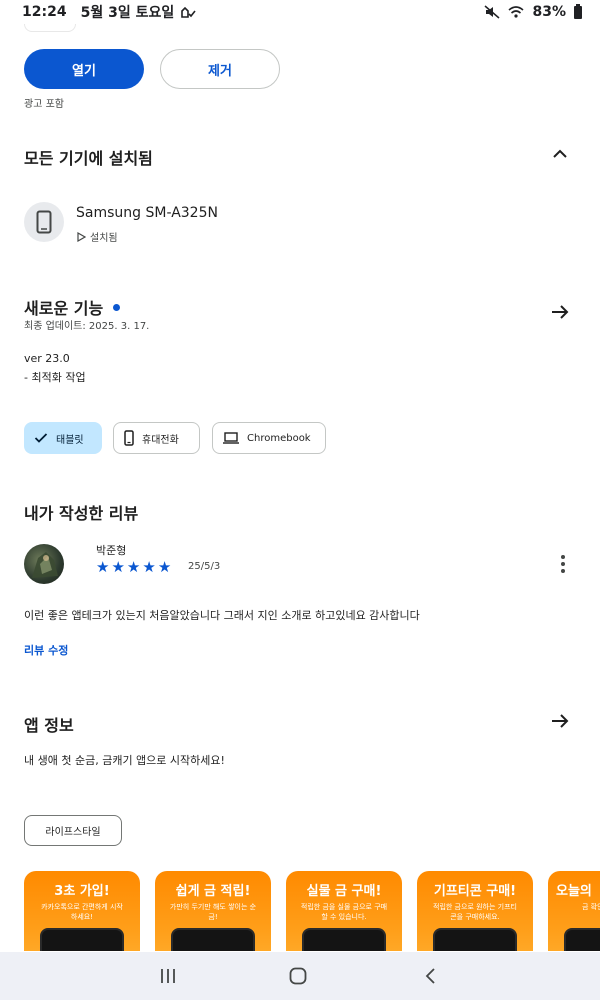  Describe the element at coordinates (549, 12) in the screenshot. I see `battery-percent: 83%` at that location.